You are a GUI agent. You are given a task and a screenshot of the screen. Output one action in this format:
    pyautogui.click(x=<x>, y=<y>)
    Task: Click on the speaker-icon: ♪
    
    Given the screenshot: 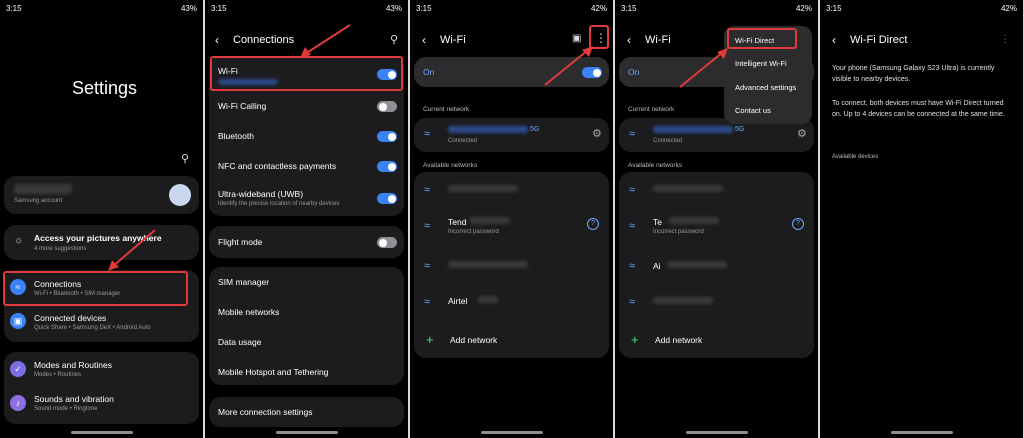 What is the action you would take?
    pyautogui.click(x=18, y=403)
    